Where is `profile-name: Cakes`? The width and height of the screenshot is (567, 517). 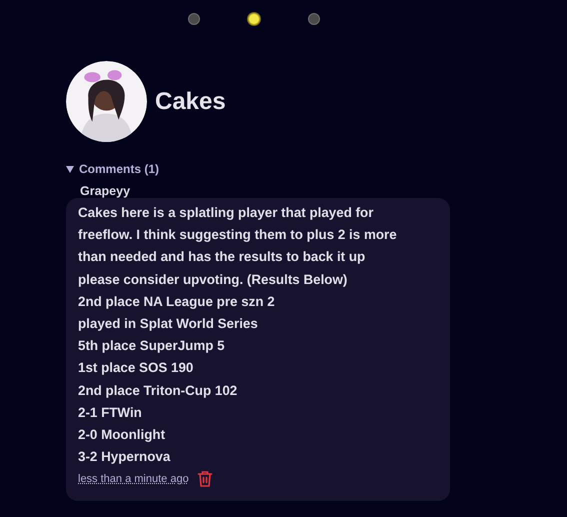 profile-name: Cakes is located at coordinates (190, 102).